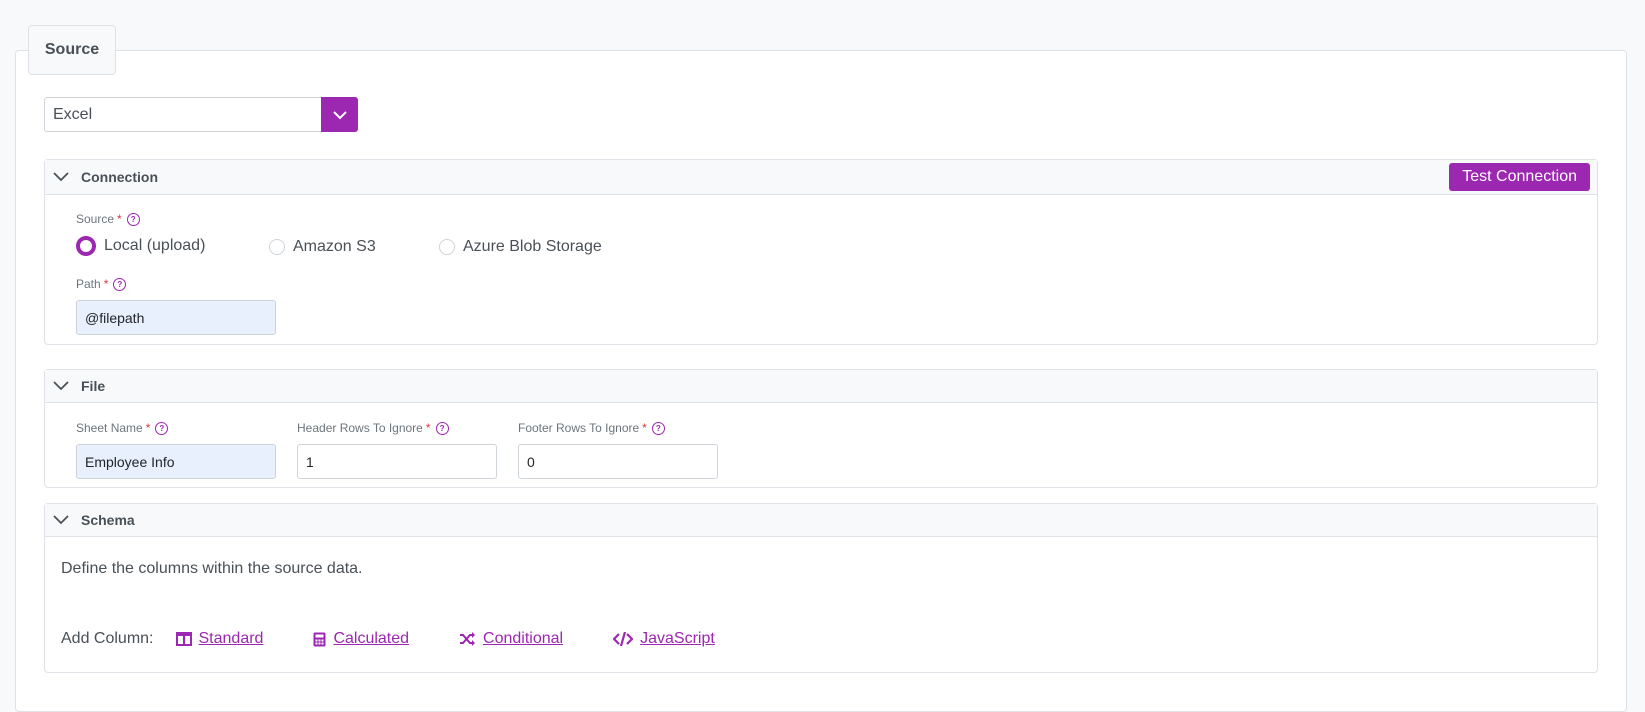 This screenshot has width=1645, height=712. Describe the element at coordinates (140, 246) in the screenshot. I see `radio-local-upload: Local (upload)` at that location.